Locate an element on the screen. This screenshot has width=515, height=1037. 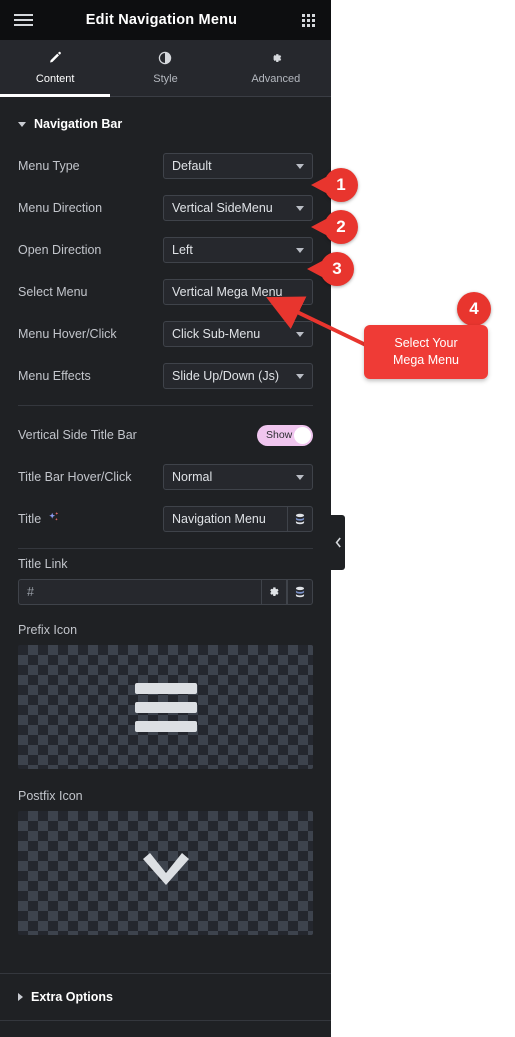
sparkle-ai-icon is located at coordinates (53, 519).